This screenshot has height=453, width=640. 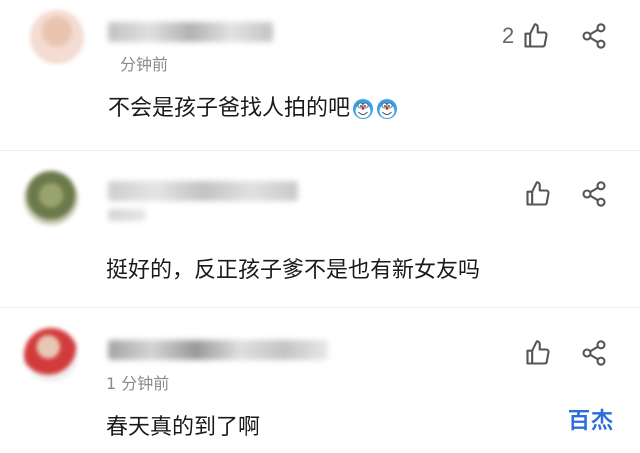 What do you see at coordinates (590, 419) in the screenshot?
I see `watermark-logo: 百杰` at bounding box center [590, 419].